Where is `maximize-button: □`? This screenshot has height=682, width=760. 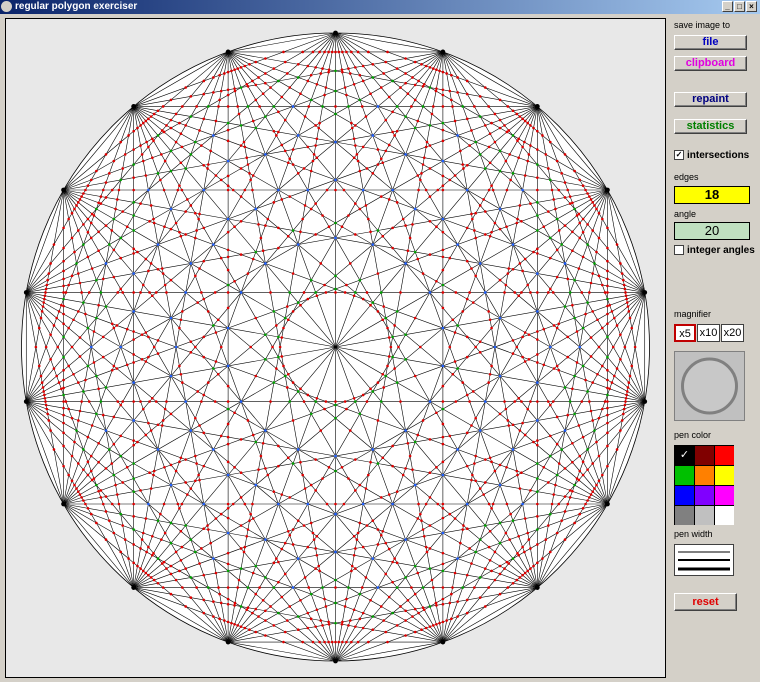
maximize-button: □ is located at coordinates (739, 6).